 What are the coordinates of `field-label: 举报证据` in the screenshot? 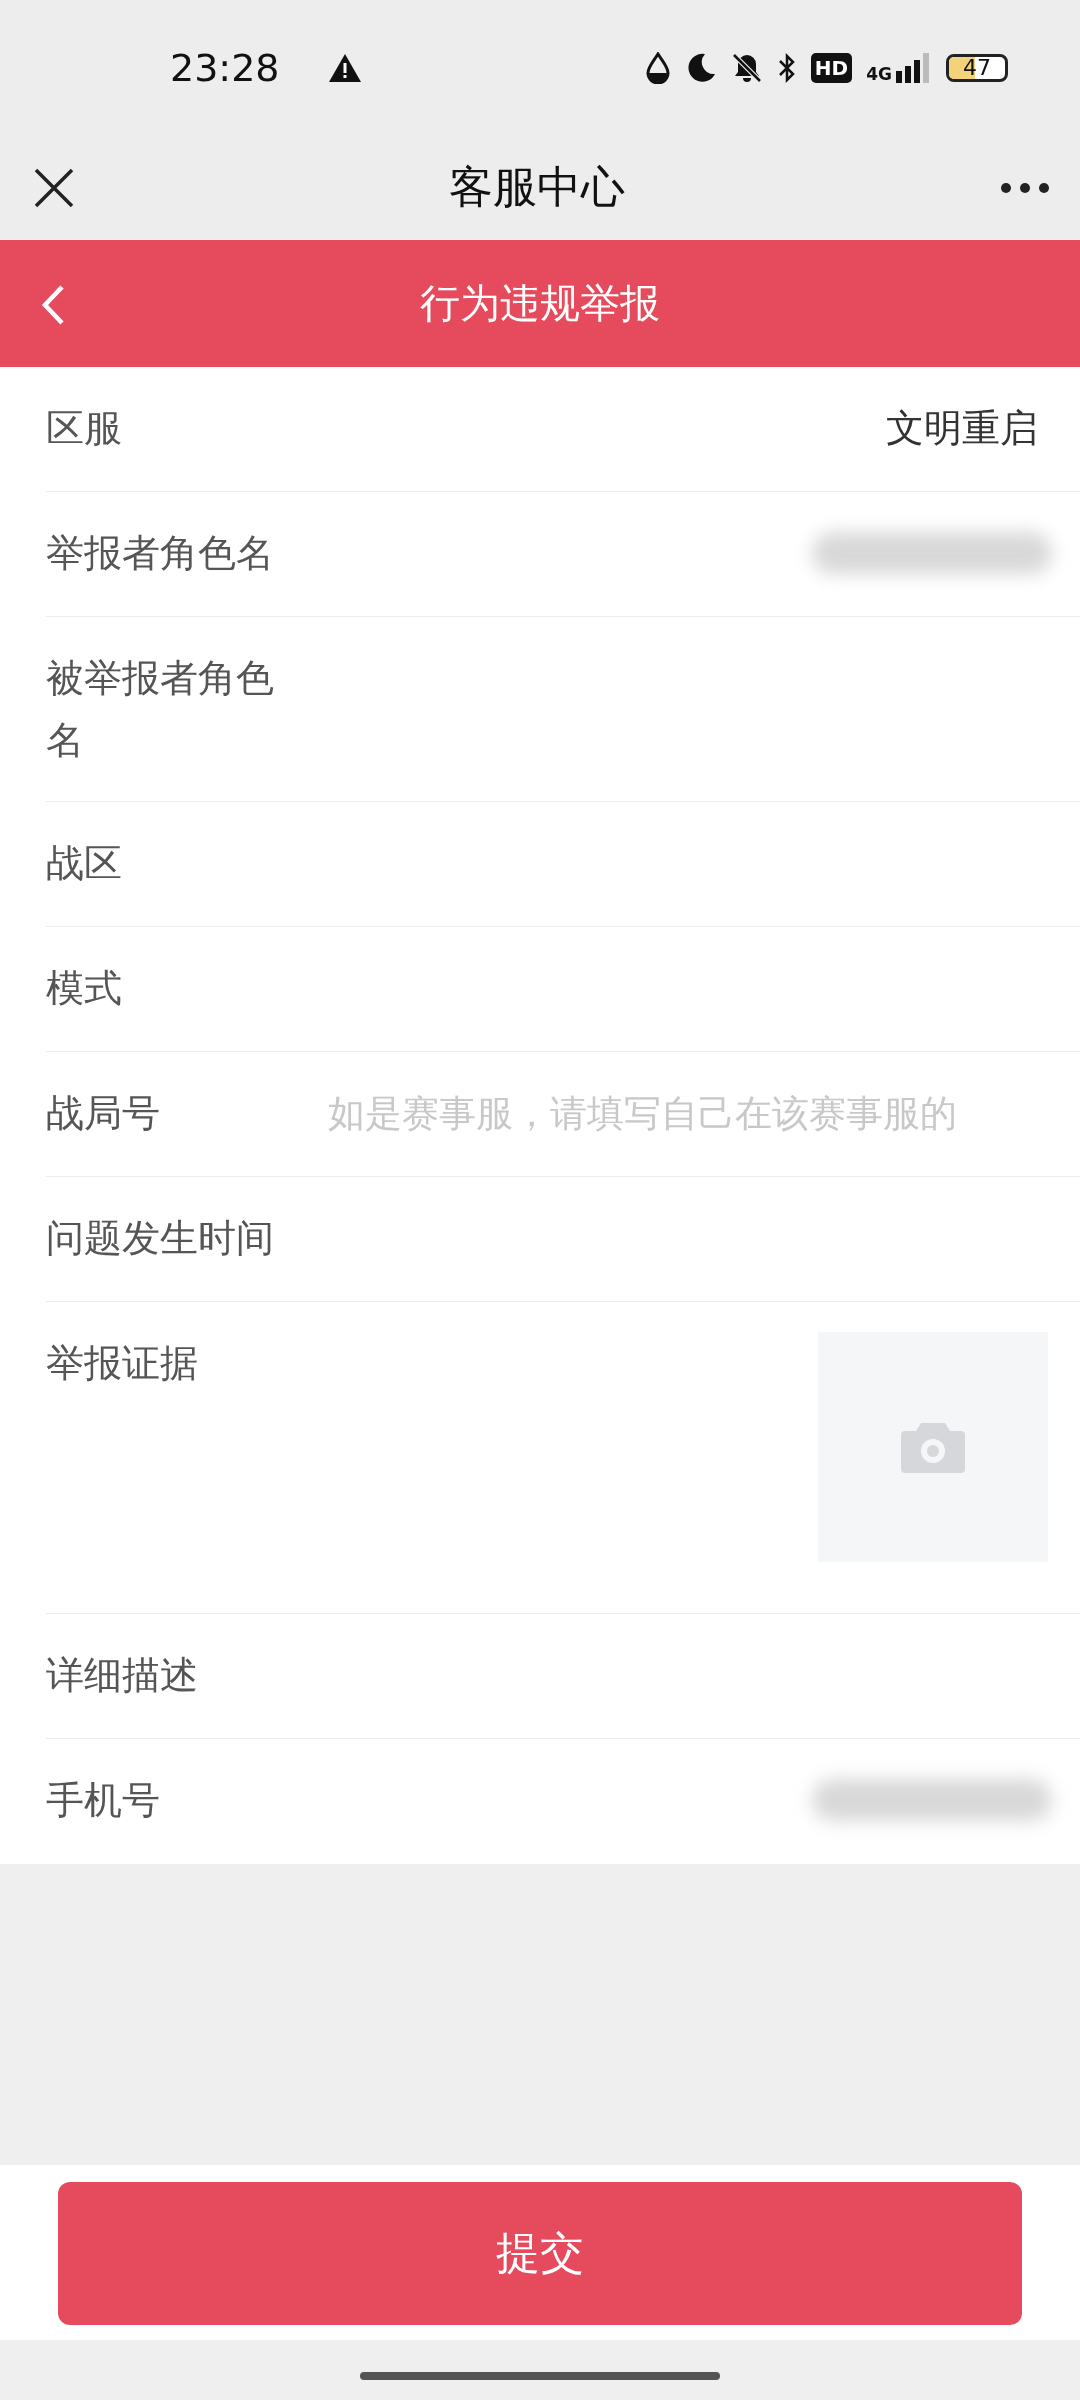 It's located at (122, 1363).